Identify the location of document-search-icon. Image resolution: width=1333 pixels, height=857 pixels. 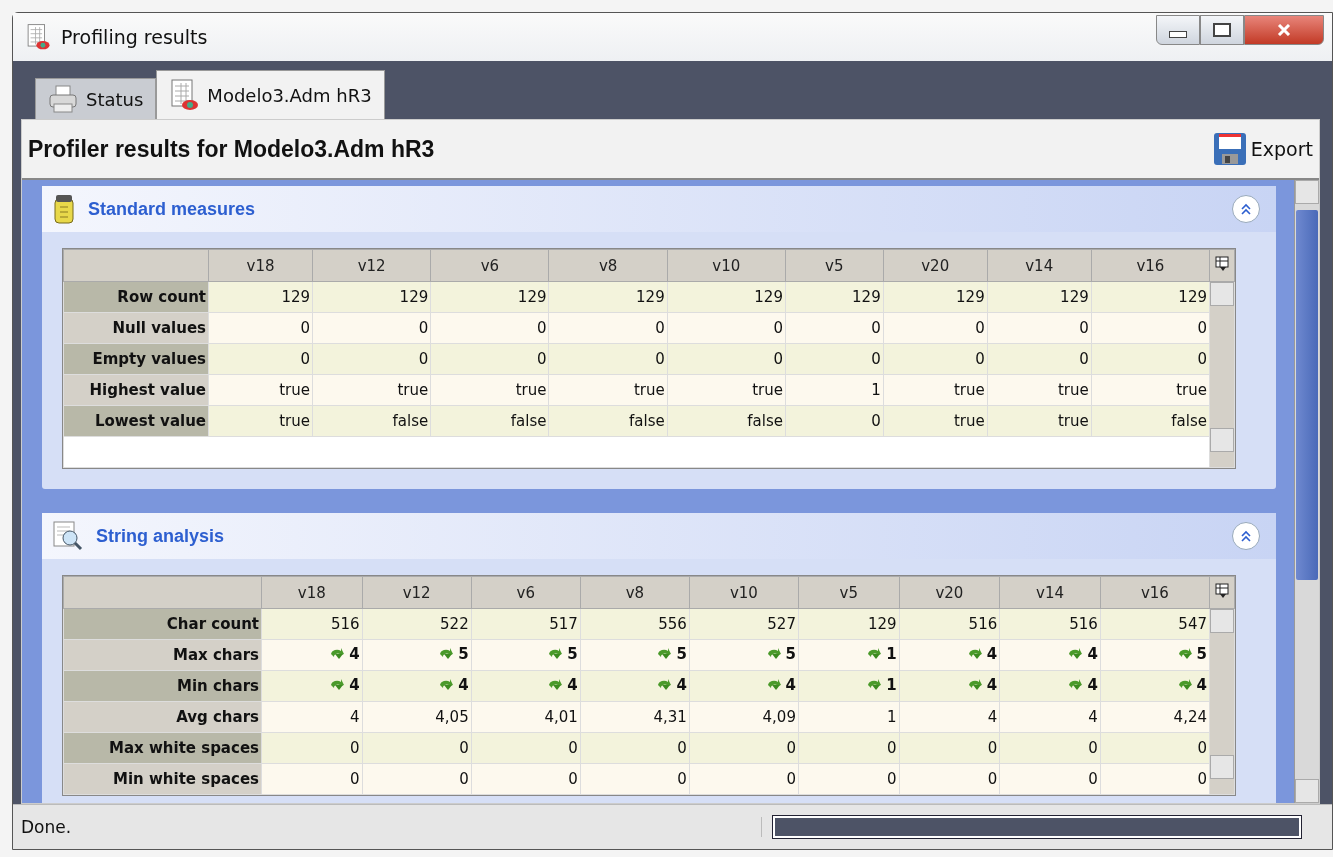
(68, 536).